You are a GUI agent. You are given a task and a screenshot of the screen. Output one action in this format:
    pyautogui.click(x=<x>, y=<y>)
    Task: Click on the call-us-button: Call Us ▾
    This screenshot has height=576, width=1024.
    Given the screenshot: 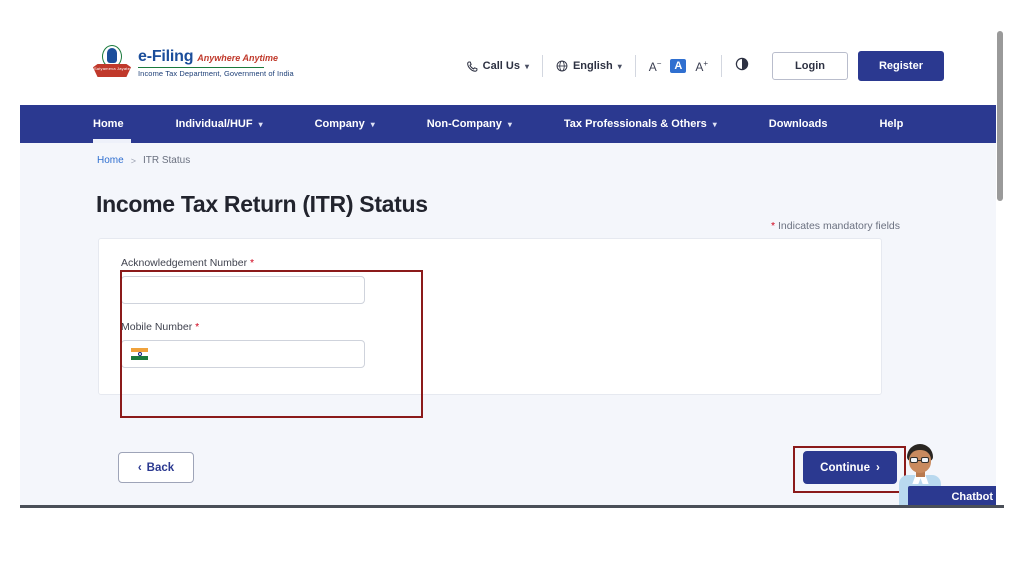 What is the action you would take?
    pyautogui.click(x=498, y=66)
    